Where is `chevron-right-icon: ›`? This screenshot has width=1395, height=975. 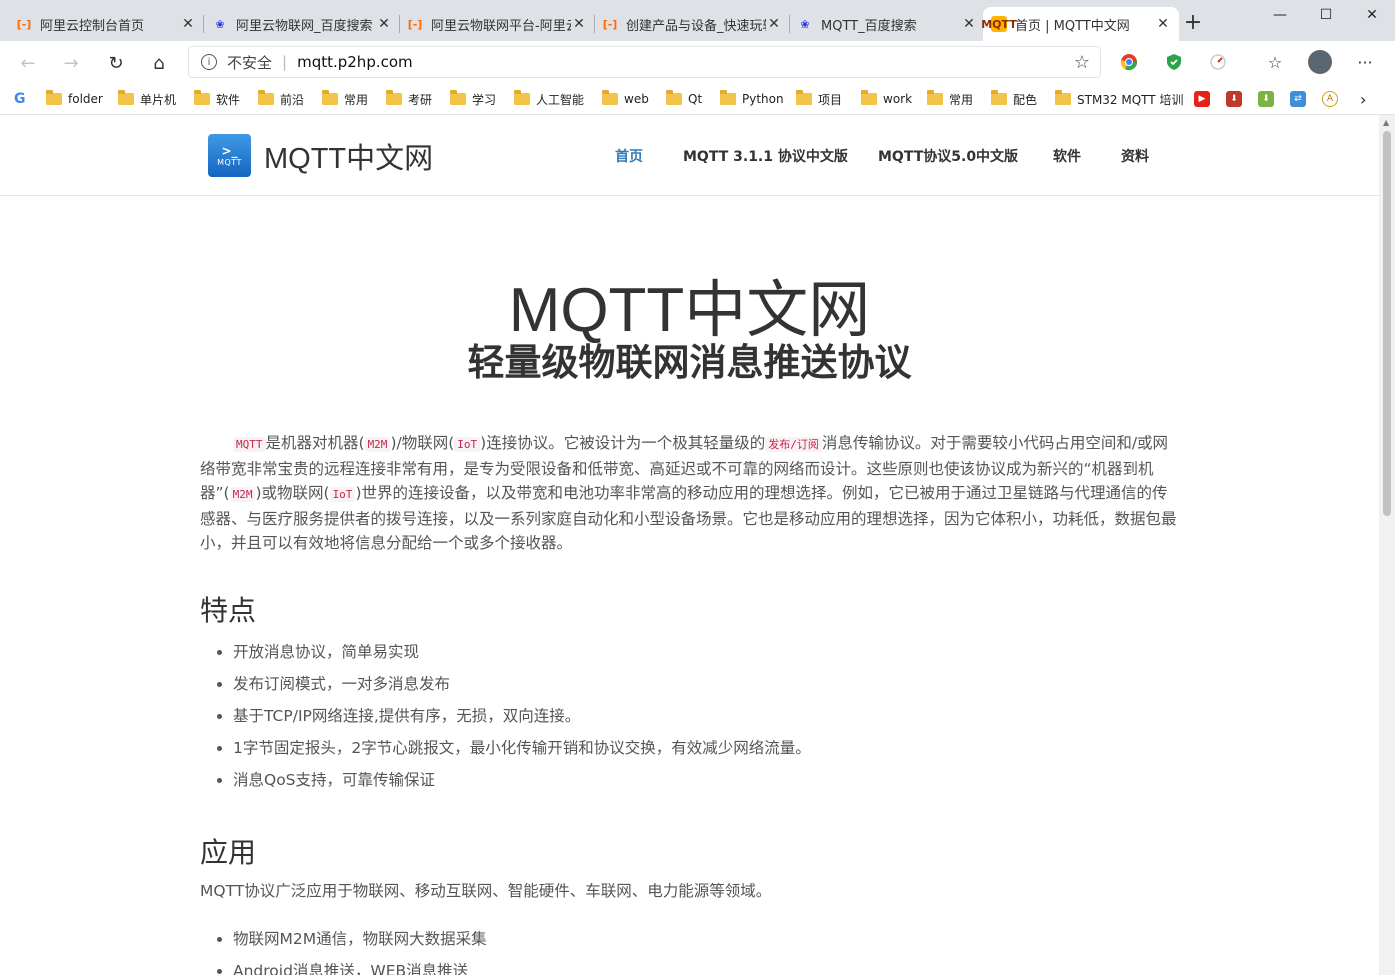
chevron-right-icon: › is located at coordinates (1363, 99).